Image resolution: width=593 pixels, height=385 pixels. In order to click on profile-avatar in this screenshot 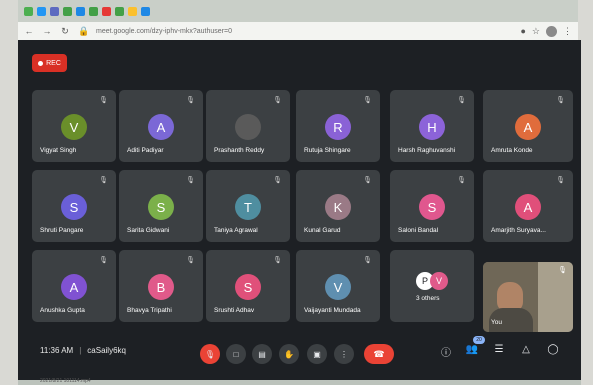, I will do `click(551, 31)`.